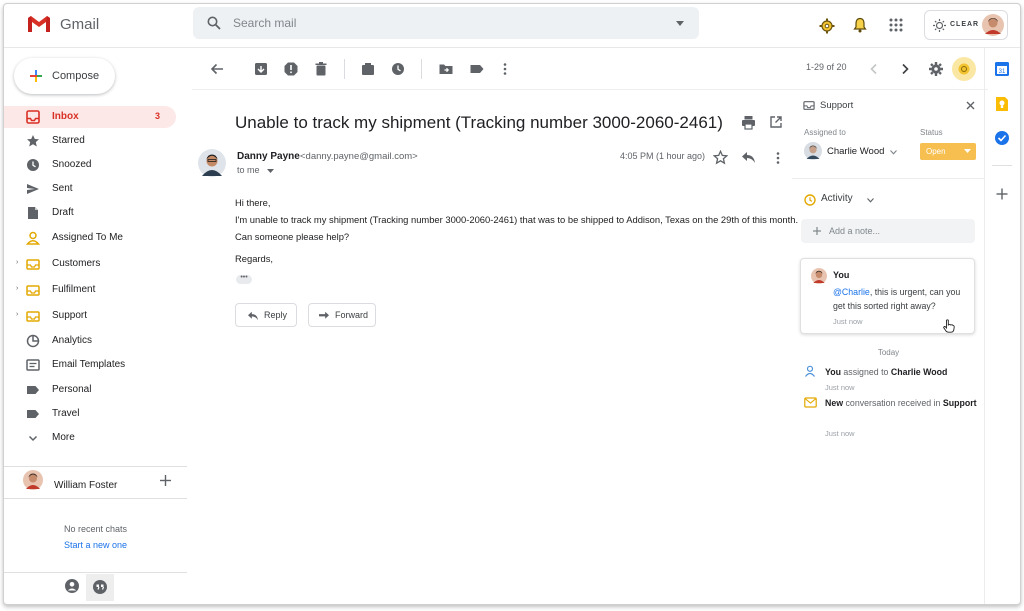  Describe the element at coordinates (72, 586) in the screenshot. I see `contacts-person-icon` at that location.